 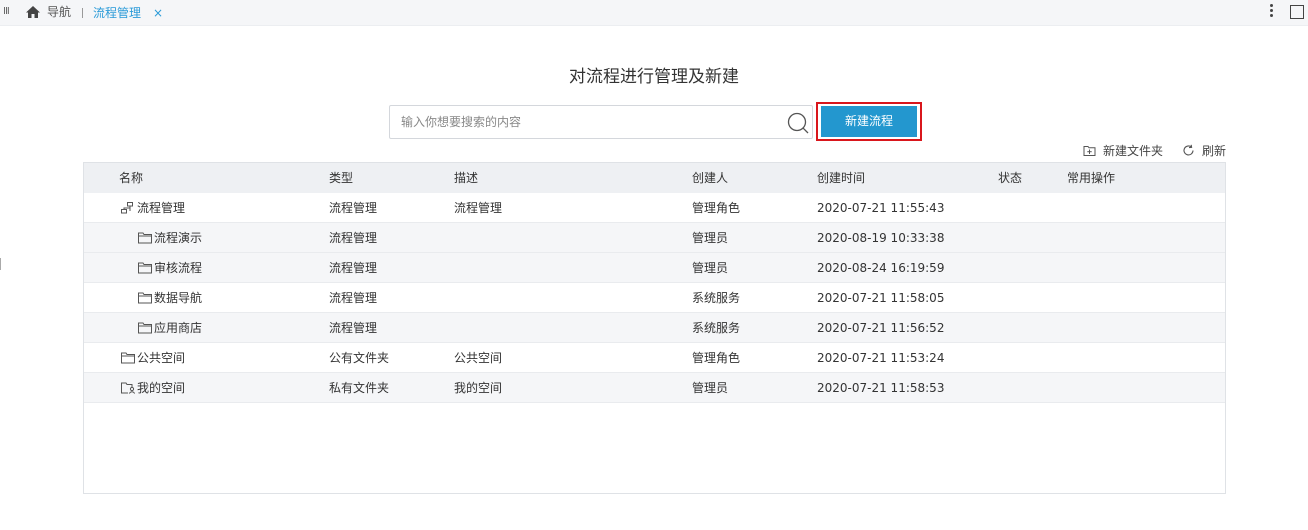 I want to click on row-name-cell: 审核流程, so click(x=170, y=268).